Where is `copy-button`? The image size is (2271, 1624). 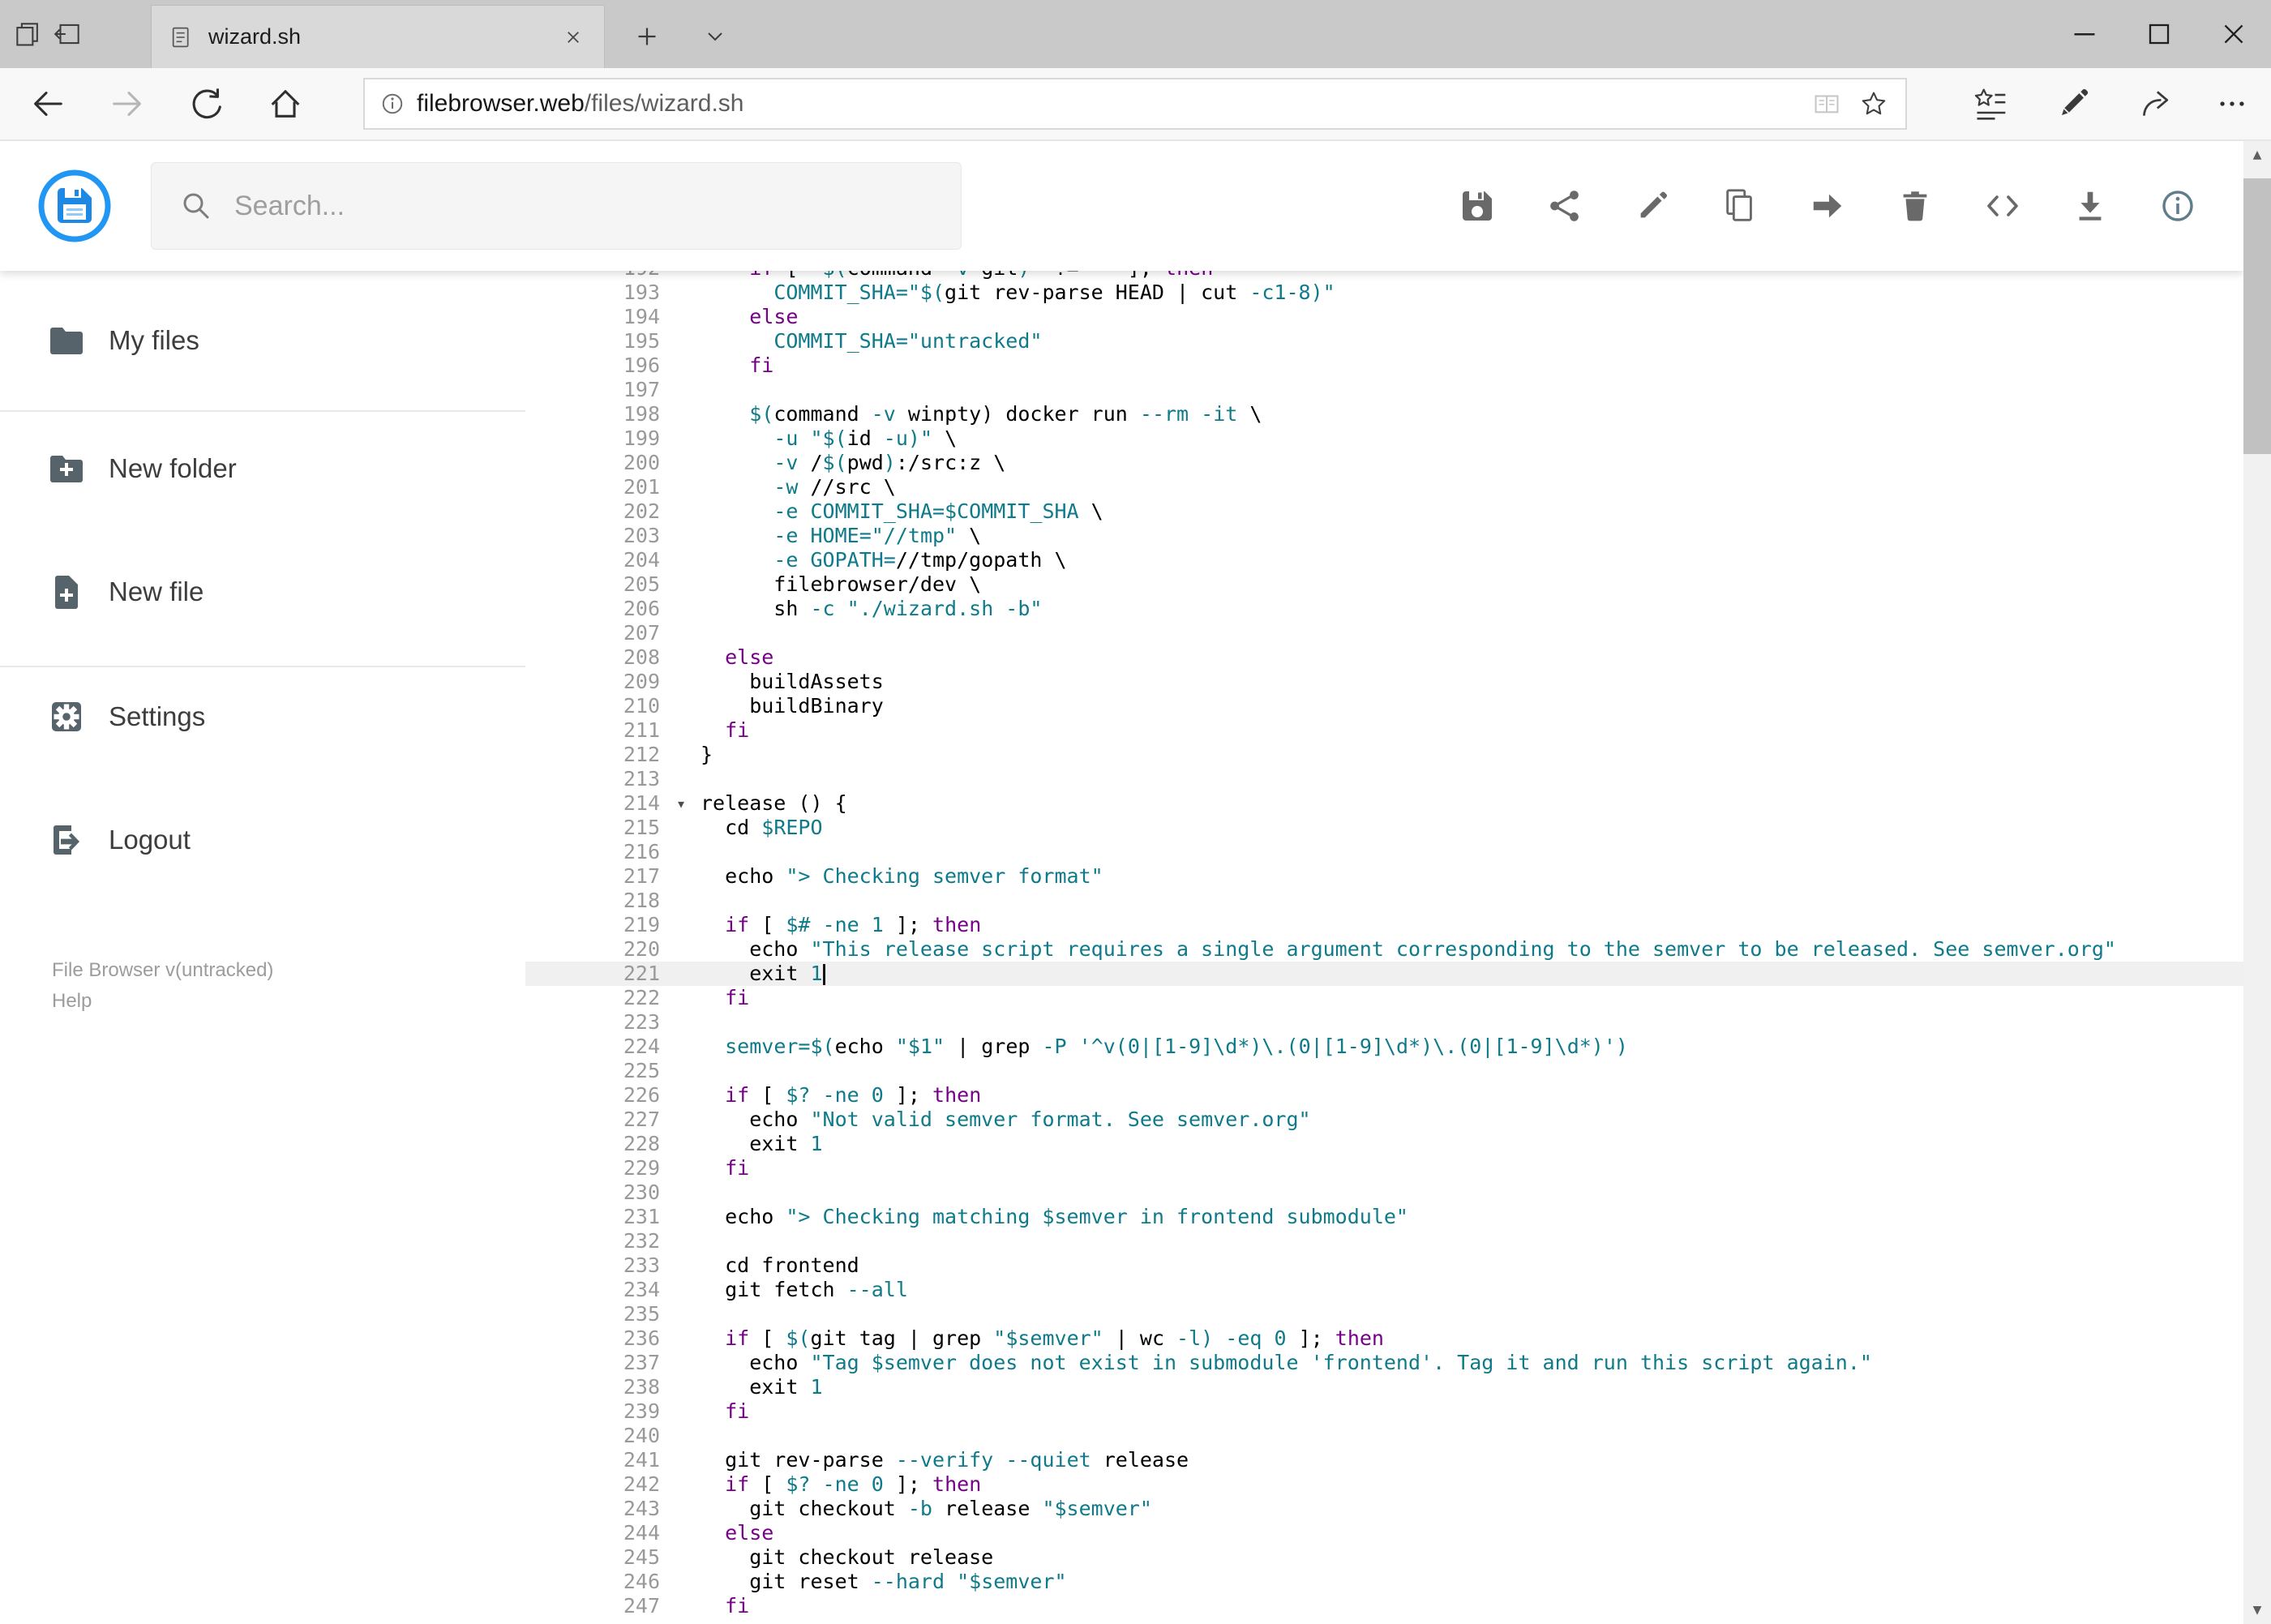 copy-button is located at coordinates (1740, 206).